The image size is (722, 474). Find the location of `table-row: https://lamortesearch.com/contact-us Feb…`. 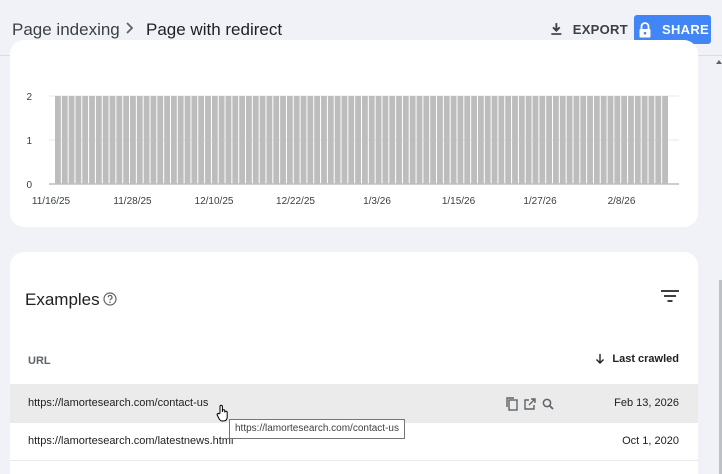

table-row: https://lamortesearch.com/contact-us Feb… is located at coordinates (354, 404).